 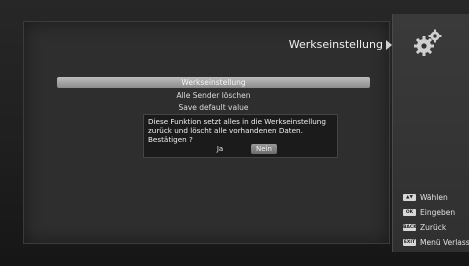 I want to click on no-button: Nein, so click(x=264, y=149).